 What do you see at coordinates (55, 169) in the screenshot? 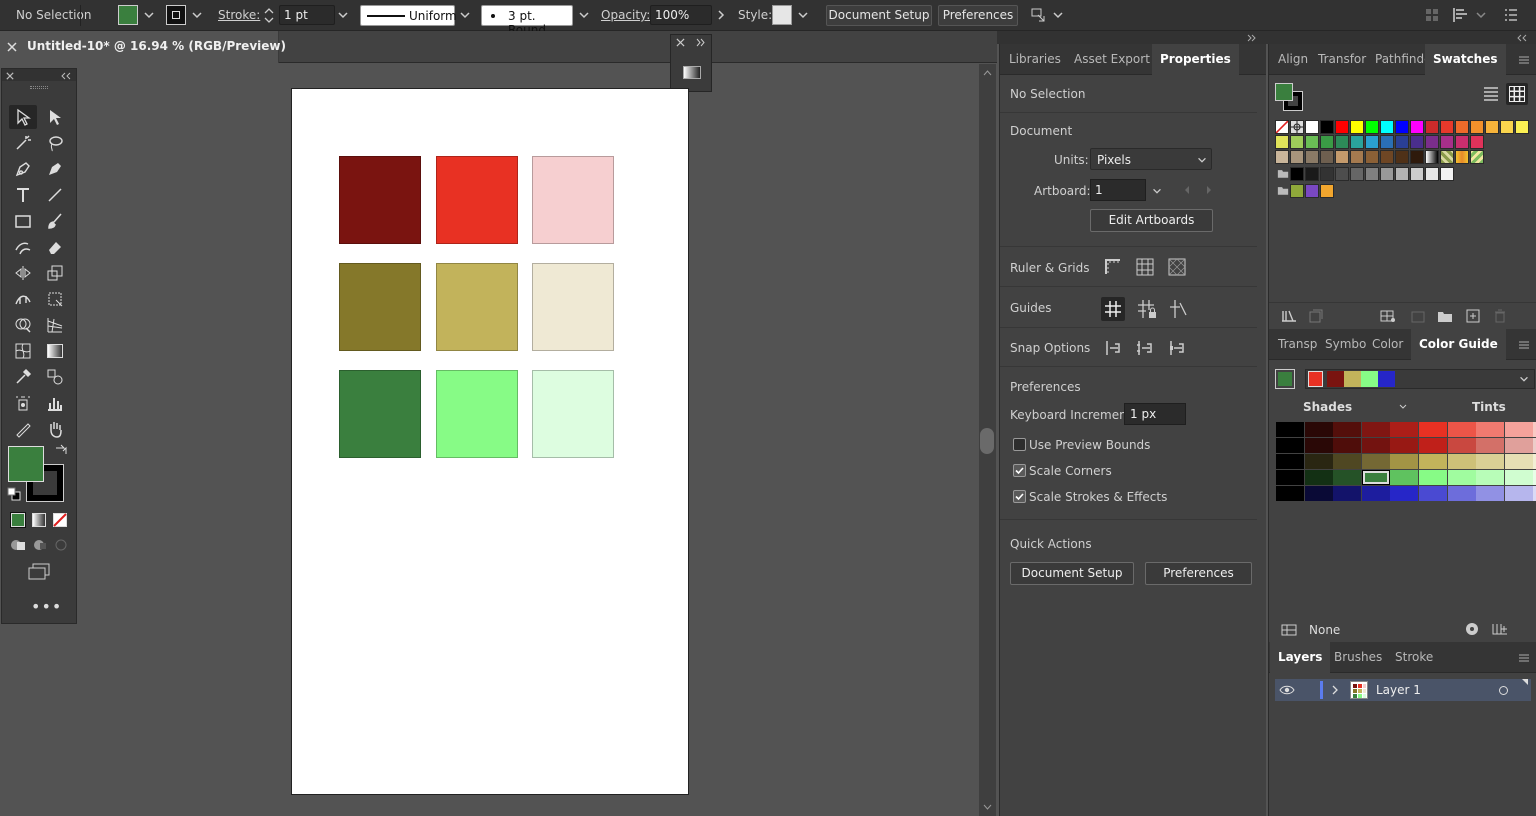
I see `curvature-tool` at bounding box center [55, 169].